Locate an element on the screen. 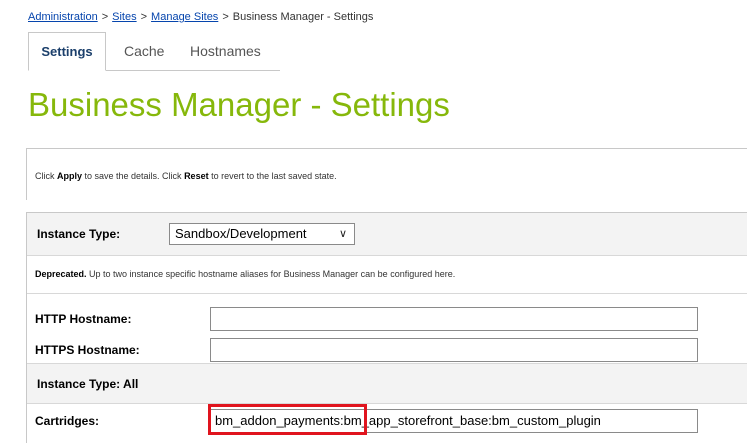 The image size is (747, 444). instance-type-selected-value: Sandbox/Development is located at coordinates (241, 233).